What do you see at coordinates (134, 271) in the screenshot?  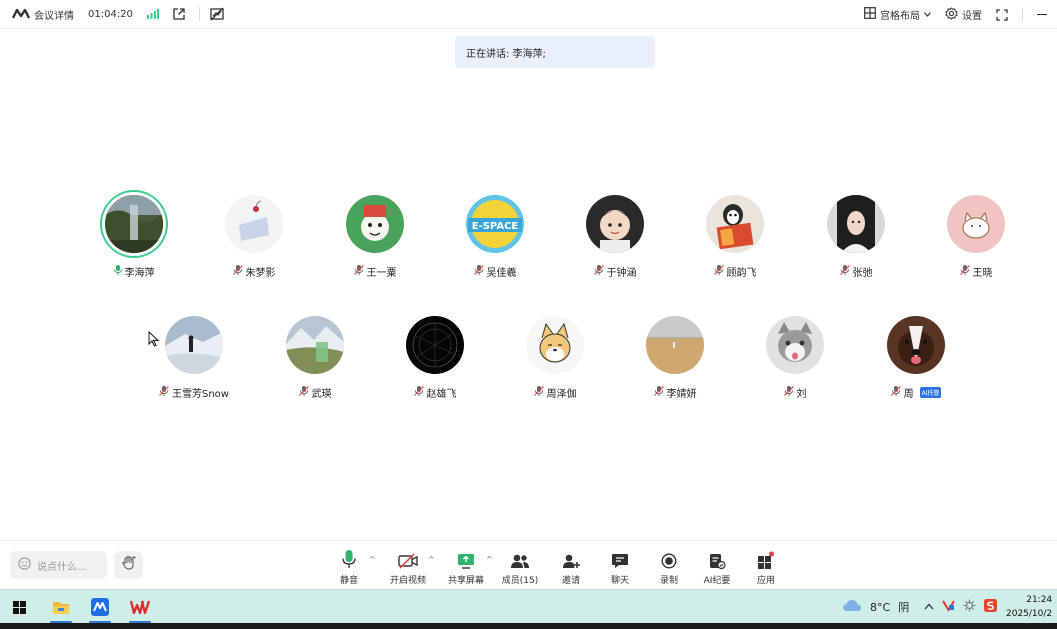 I see `participant-name-row: 李海萍` at bounding box center [134, 271].